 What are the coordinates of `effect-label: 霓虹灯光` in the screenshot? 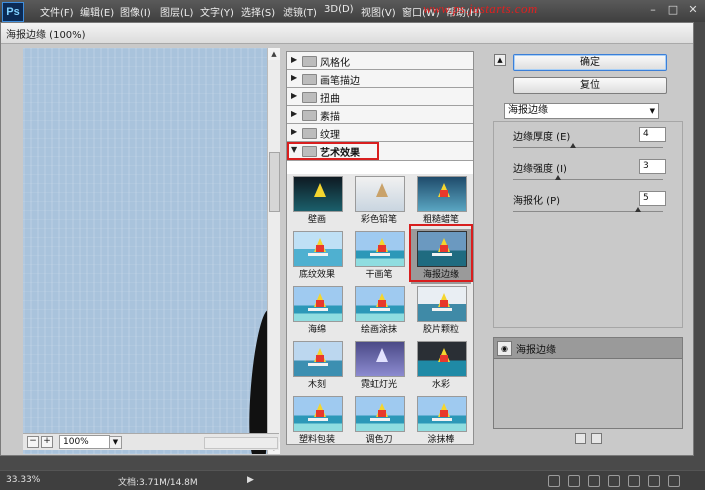 It's located at (378, 385).